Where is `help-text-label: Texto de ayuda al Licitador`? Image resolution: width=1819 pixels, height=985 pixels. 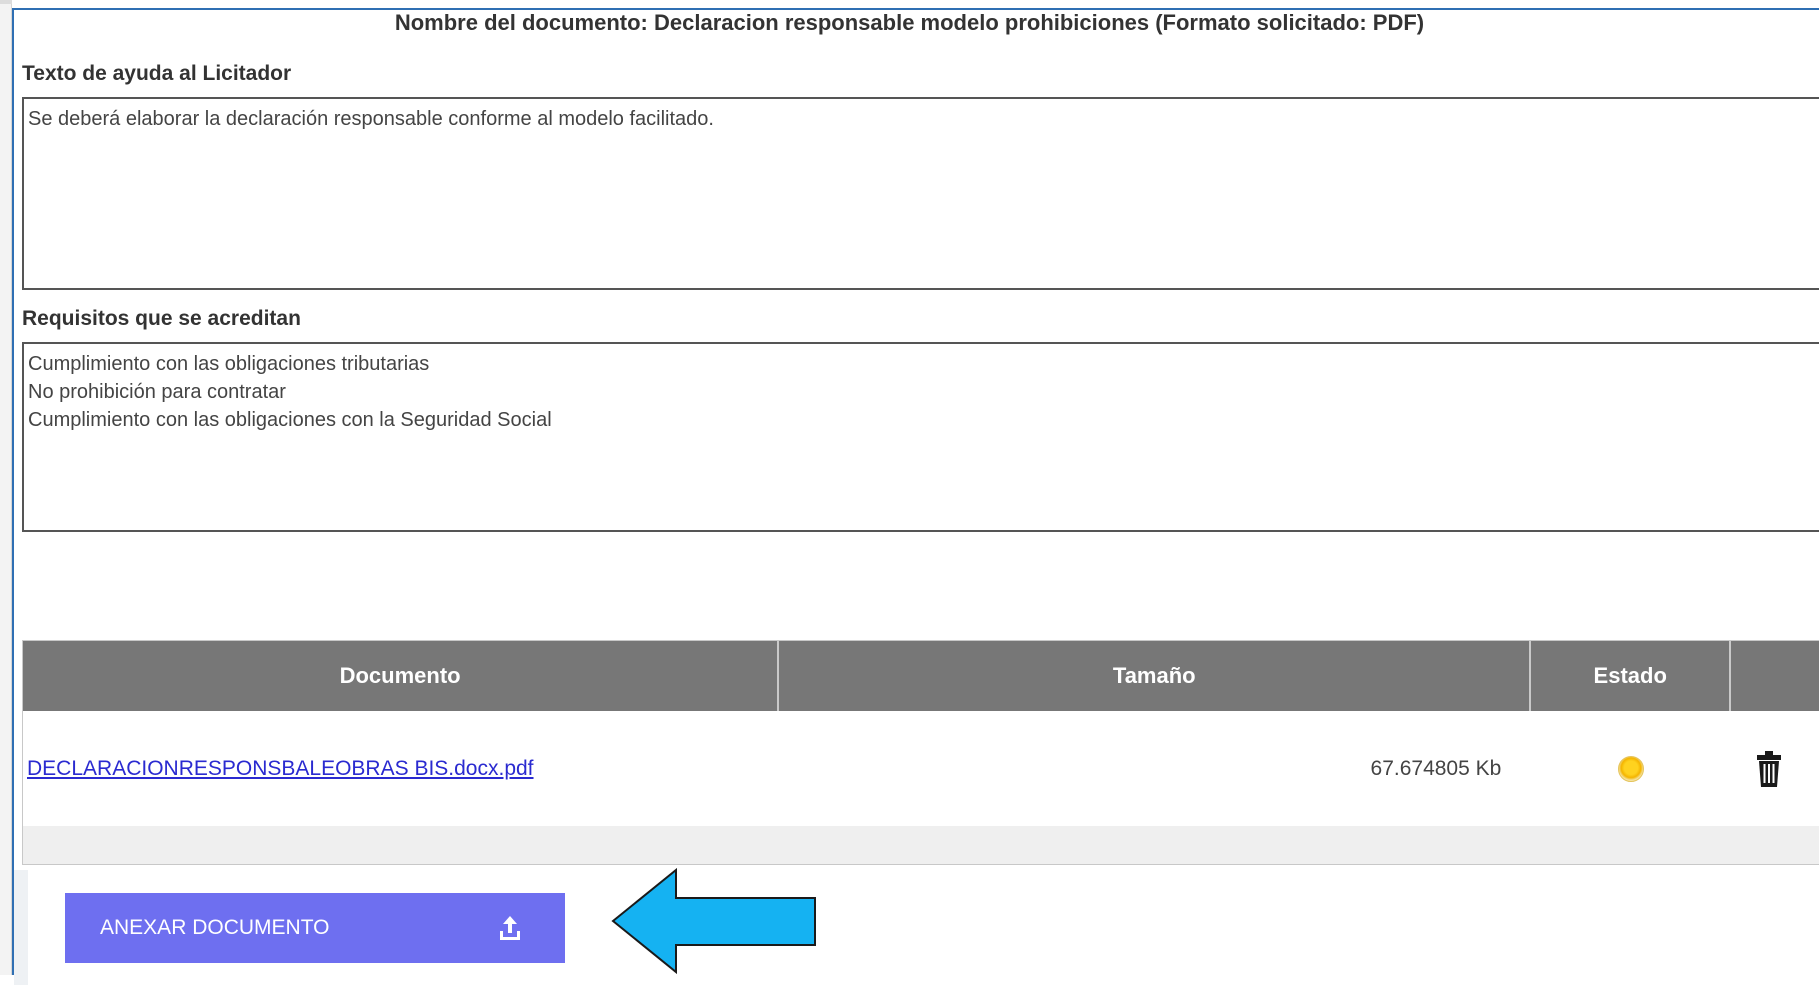 help-text-label: Texto de ayuda al Licitador is located at coordinates (157, 73).